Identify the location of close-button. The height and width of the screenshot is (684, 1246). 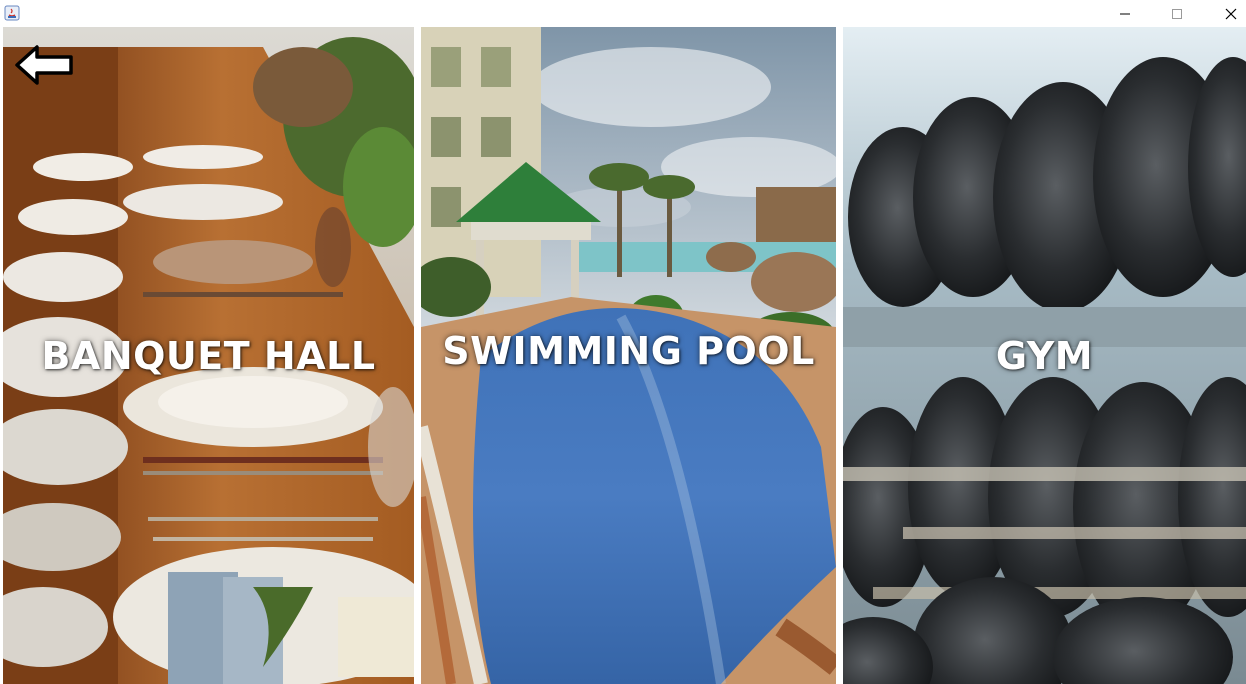
(1227, 13).